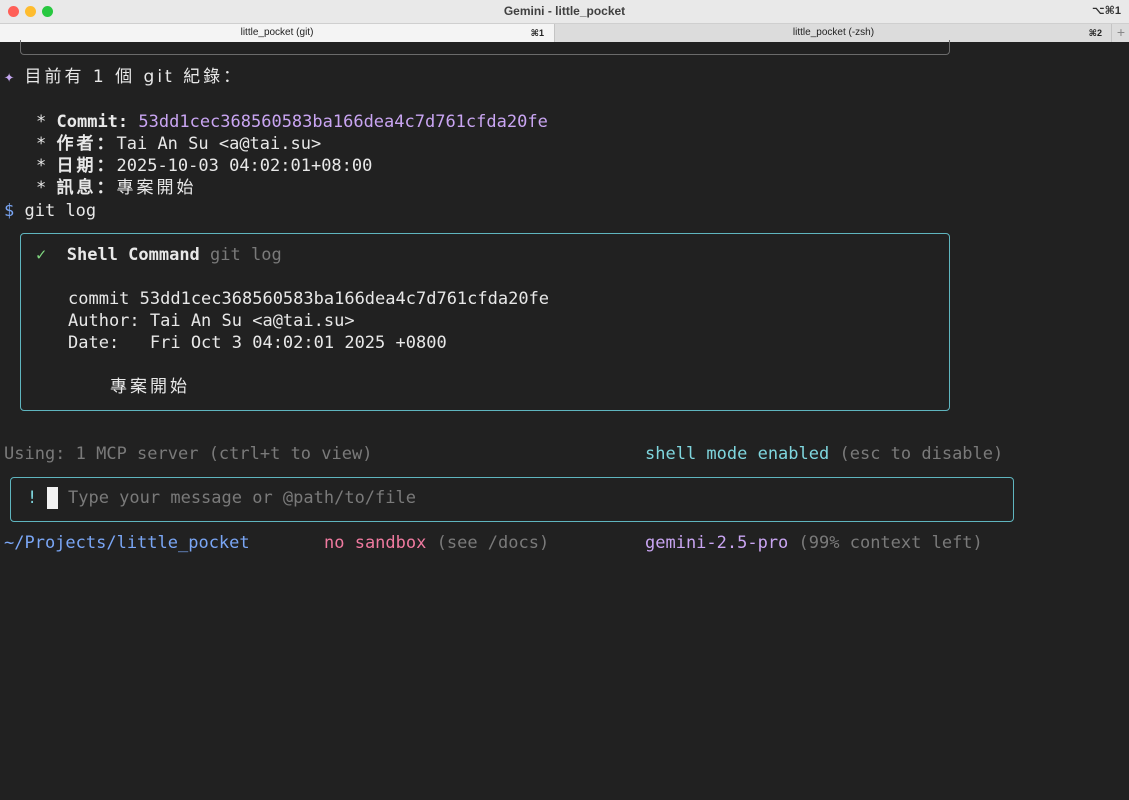  Describe the element at coordinates (134, 77) in the screenshot. I see `response-heading: 目前有 1 個 git 紀錄：` at that location.